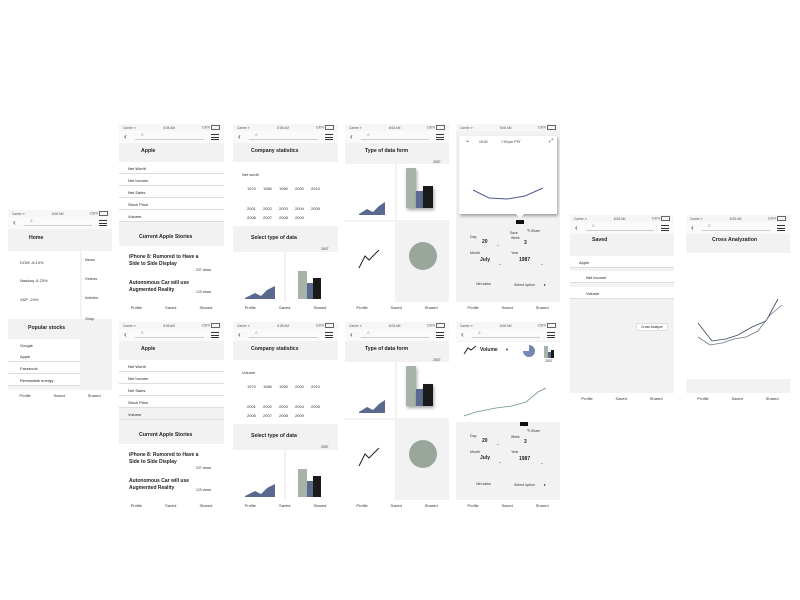 The image size is (800, 600). I want to click on link-shop: Shop, so click(89, 318).